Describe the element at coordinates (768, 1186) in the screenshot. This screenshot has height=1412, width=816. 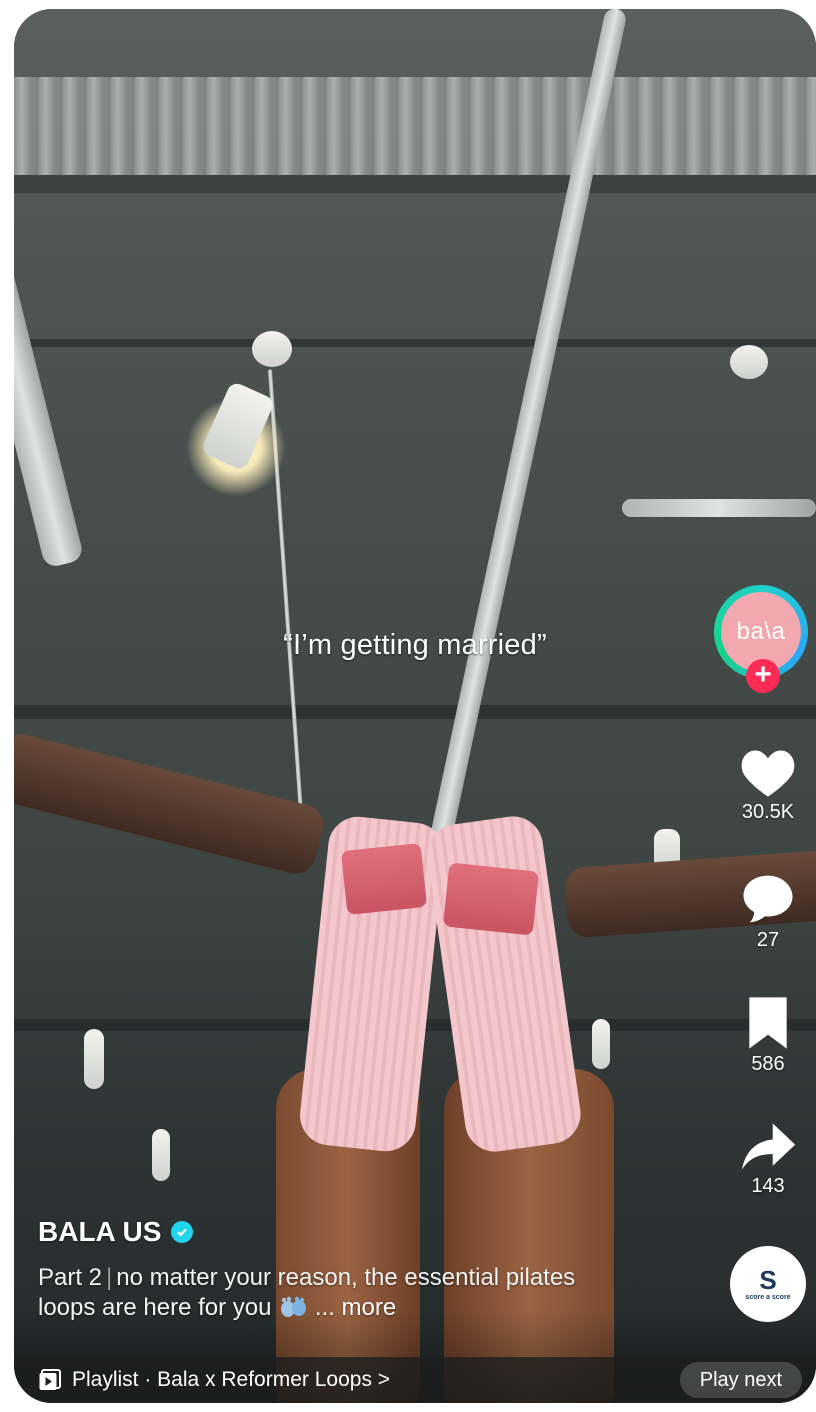
I see `share-count: 143` at that location.